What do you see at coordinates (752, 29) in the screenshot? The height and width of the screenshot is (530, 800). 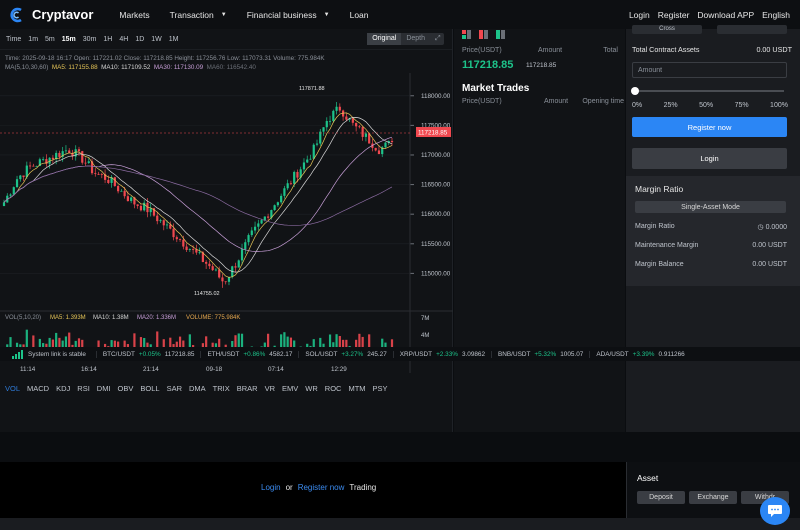 I see `leverage-button` at bounding box center [752, 29].